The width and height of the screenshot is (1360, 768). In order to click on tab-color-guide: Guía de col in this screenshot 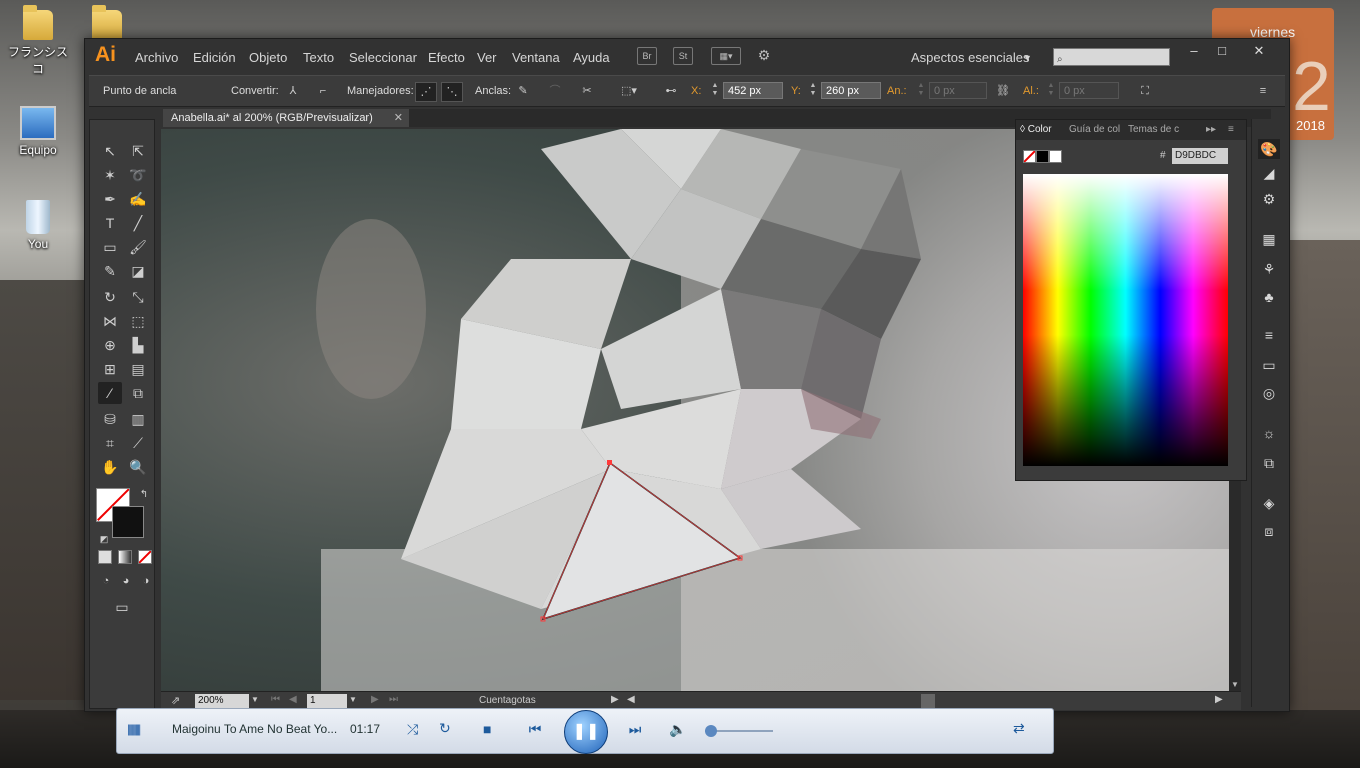, I will do `click(1094, 129)`.